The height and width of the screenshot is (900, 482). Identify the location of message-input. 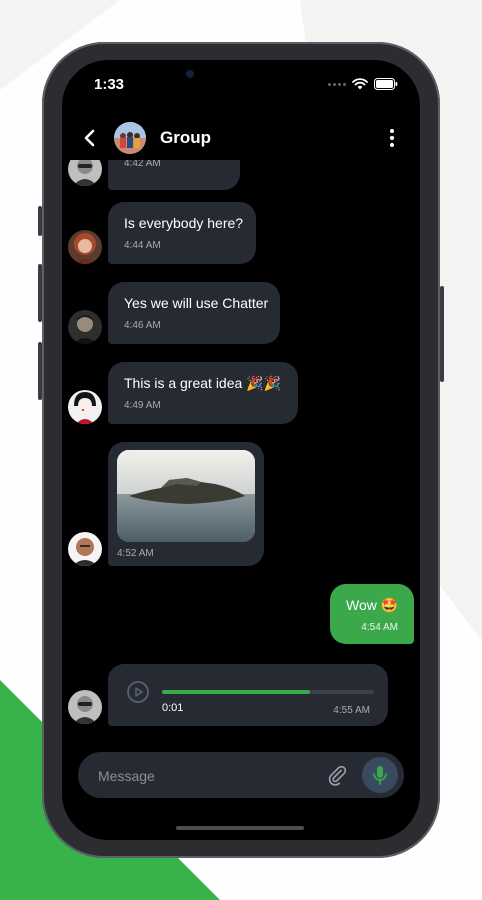
(208, 776).